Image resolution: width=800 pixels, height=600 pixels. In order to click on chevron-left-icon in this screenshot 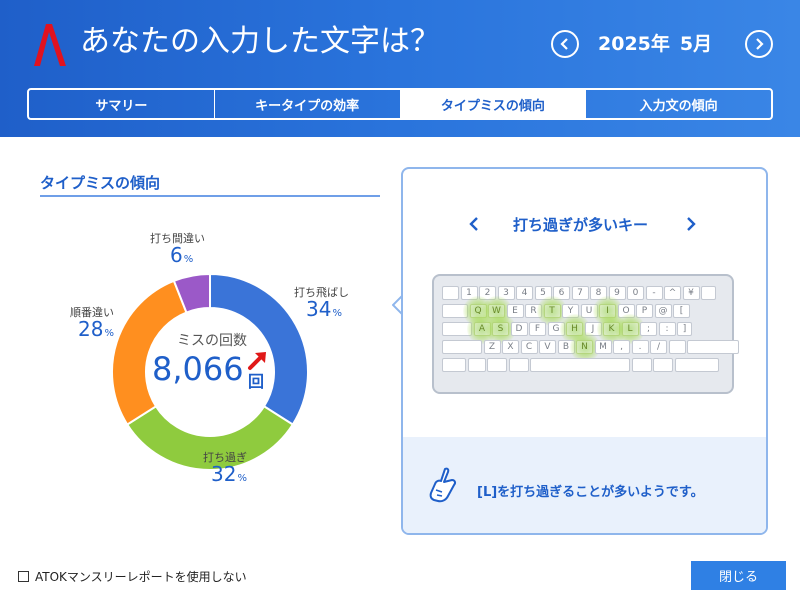, I will do `click(564, 44)`.